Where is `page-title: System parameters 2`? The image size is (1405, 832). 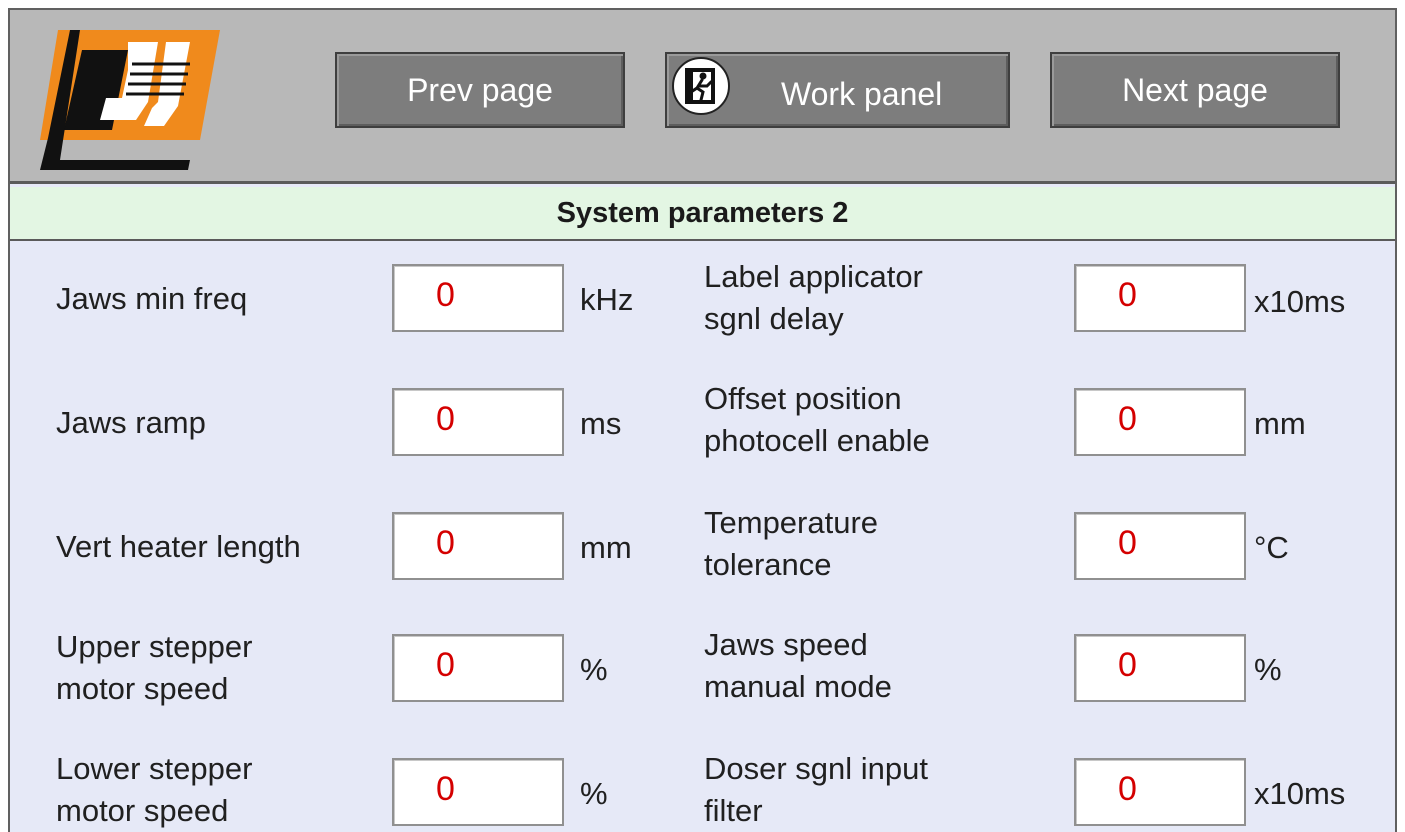
page-title: System parameters 2 is located at coordinates (702, 214).